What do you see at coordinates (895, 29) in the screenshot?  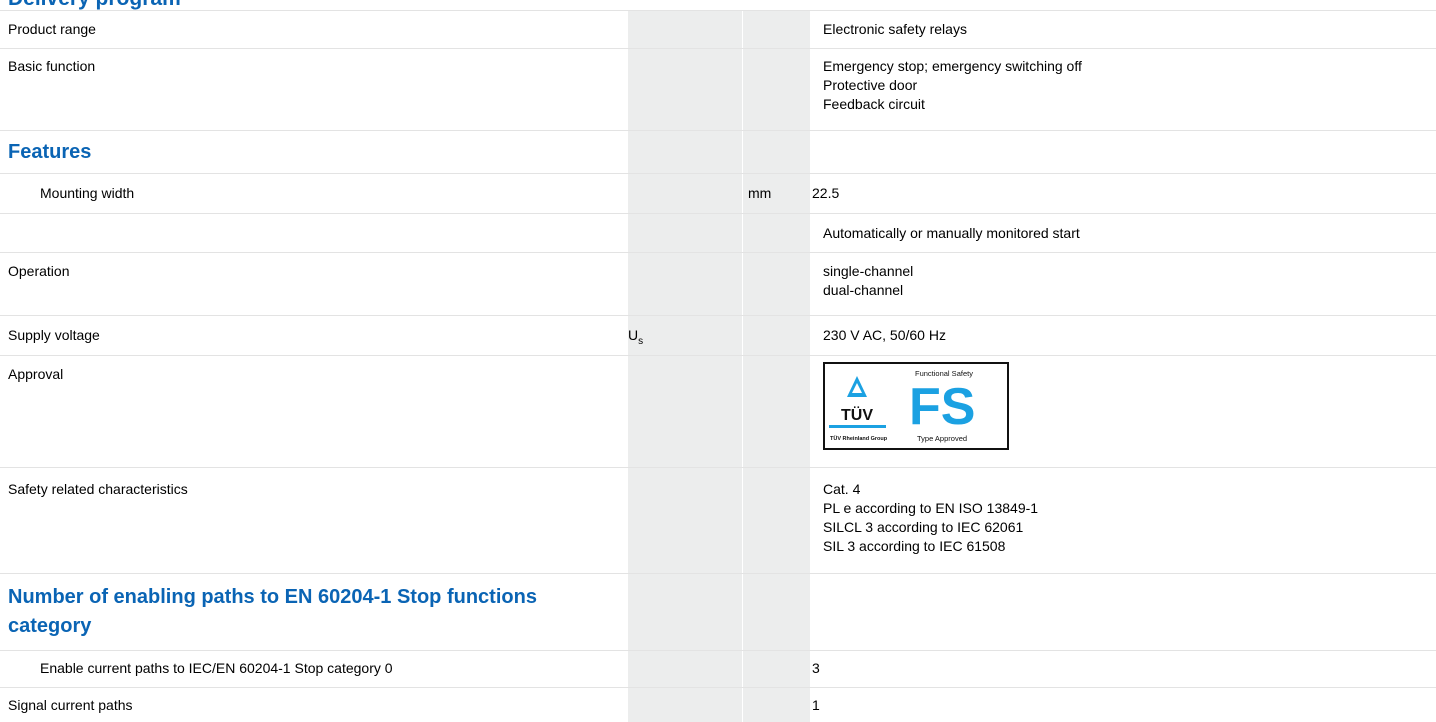 I see `row-value: Electronic safety relays` at bounding box center [895, 29].